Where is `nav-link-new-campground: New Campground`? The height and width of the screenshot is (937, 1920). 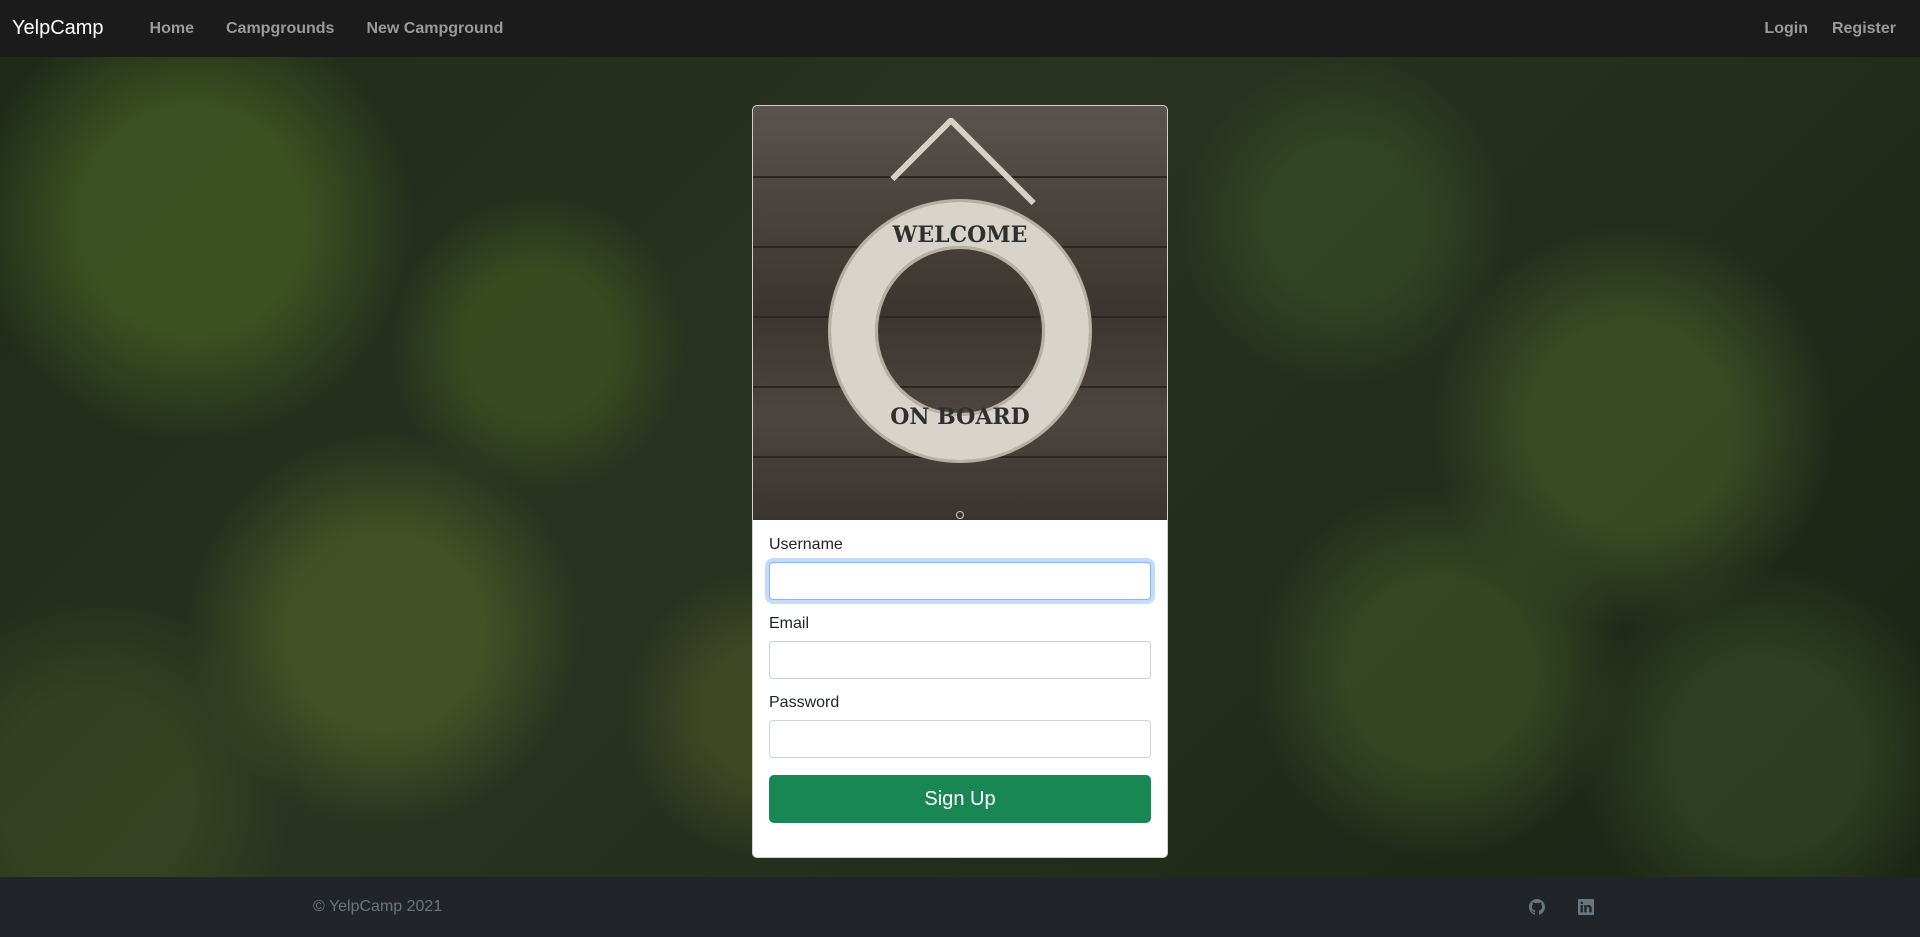 nav-link-new-campground: New Campground is located at coordinates (434, 29).